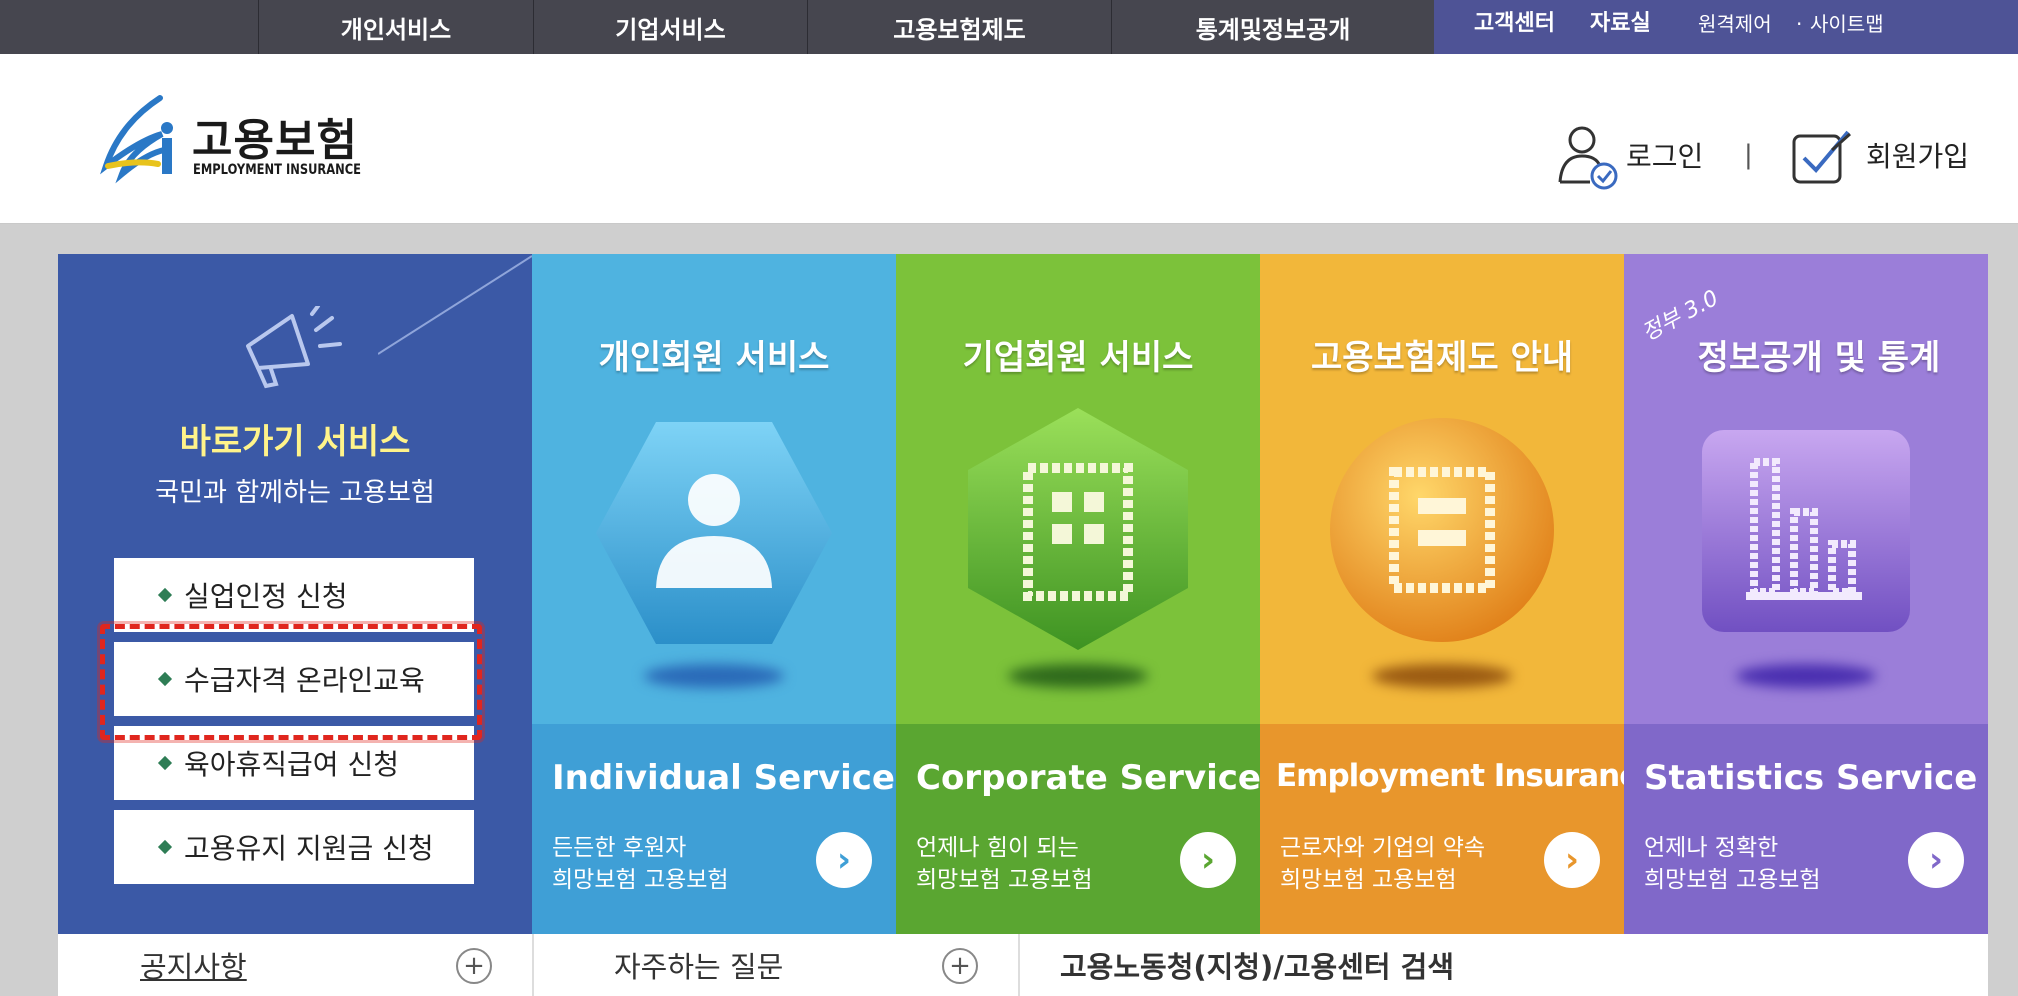 This screenshot has height=996, width=2018. I want to click on quick-item-unemployment-recognition: 실업인정 신청, so click(294, 595).